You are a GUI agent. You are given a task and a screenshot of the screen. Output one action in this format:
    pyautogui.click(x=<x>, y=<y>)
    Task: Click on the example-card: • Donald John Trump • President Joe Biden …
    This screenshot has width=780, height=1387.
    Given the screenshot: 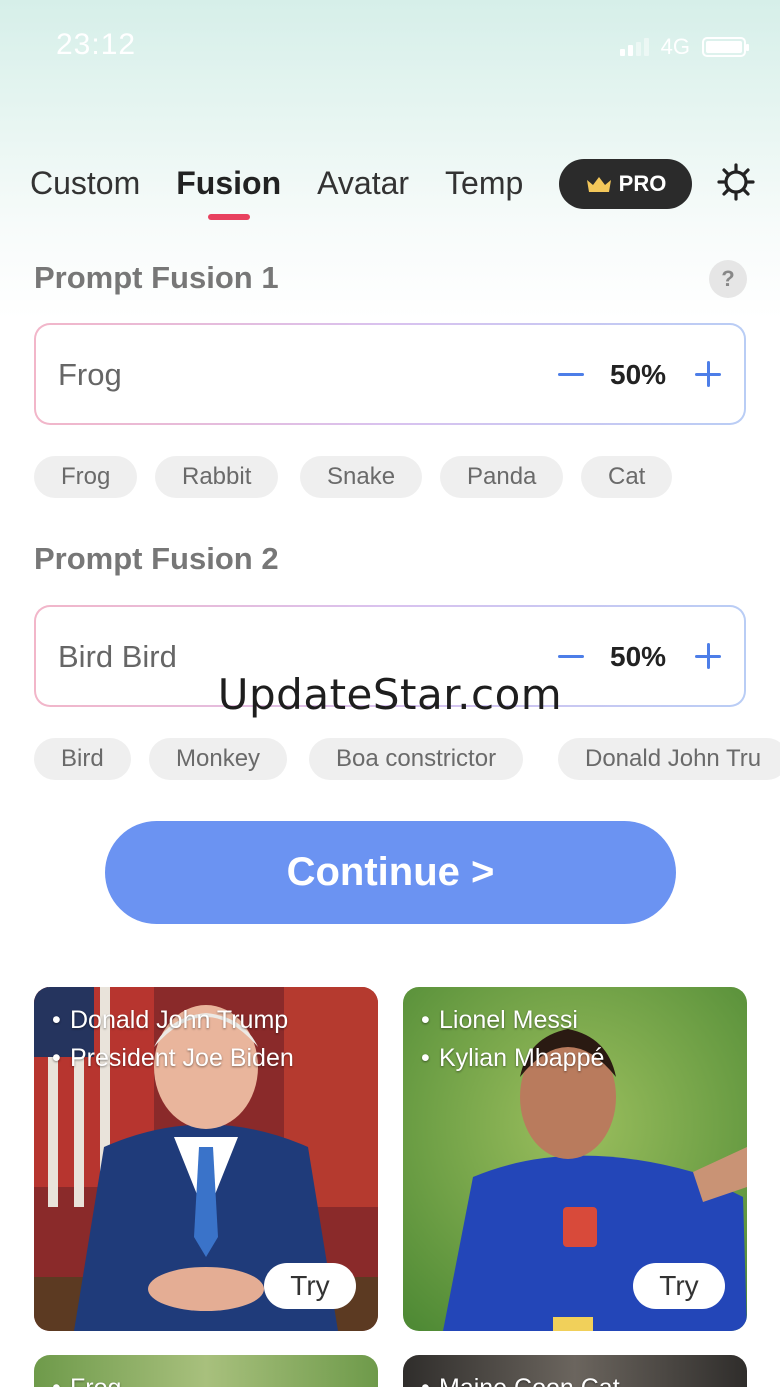 What is the action you would take?
    pyautogui.click(x=206, y=1159)
    